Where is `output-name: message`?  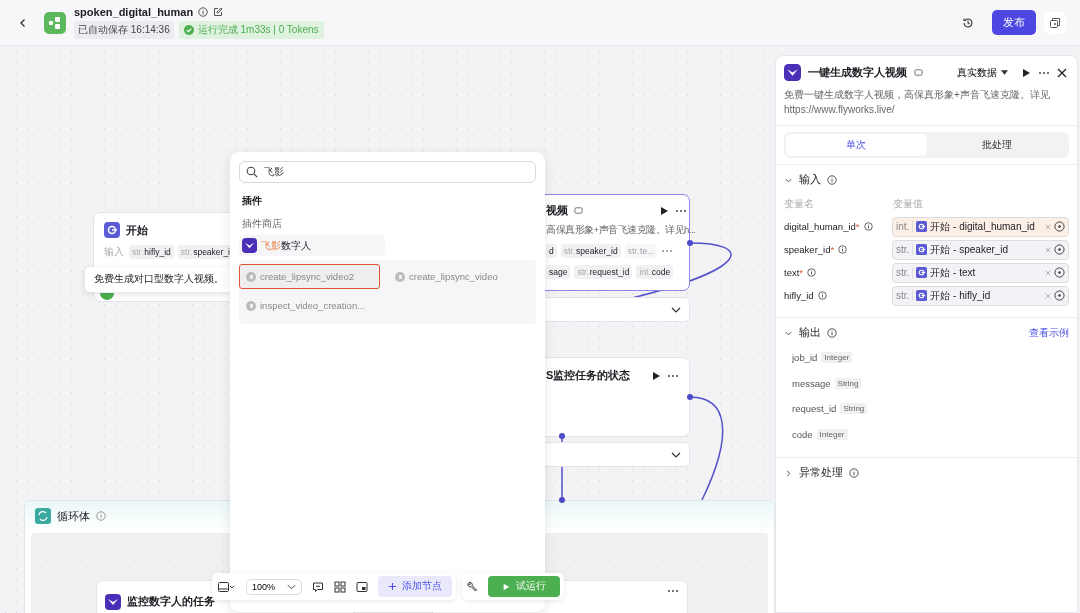
output-name: message is located at coordinates (811, 383).